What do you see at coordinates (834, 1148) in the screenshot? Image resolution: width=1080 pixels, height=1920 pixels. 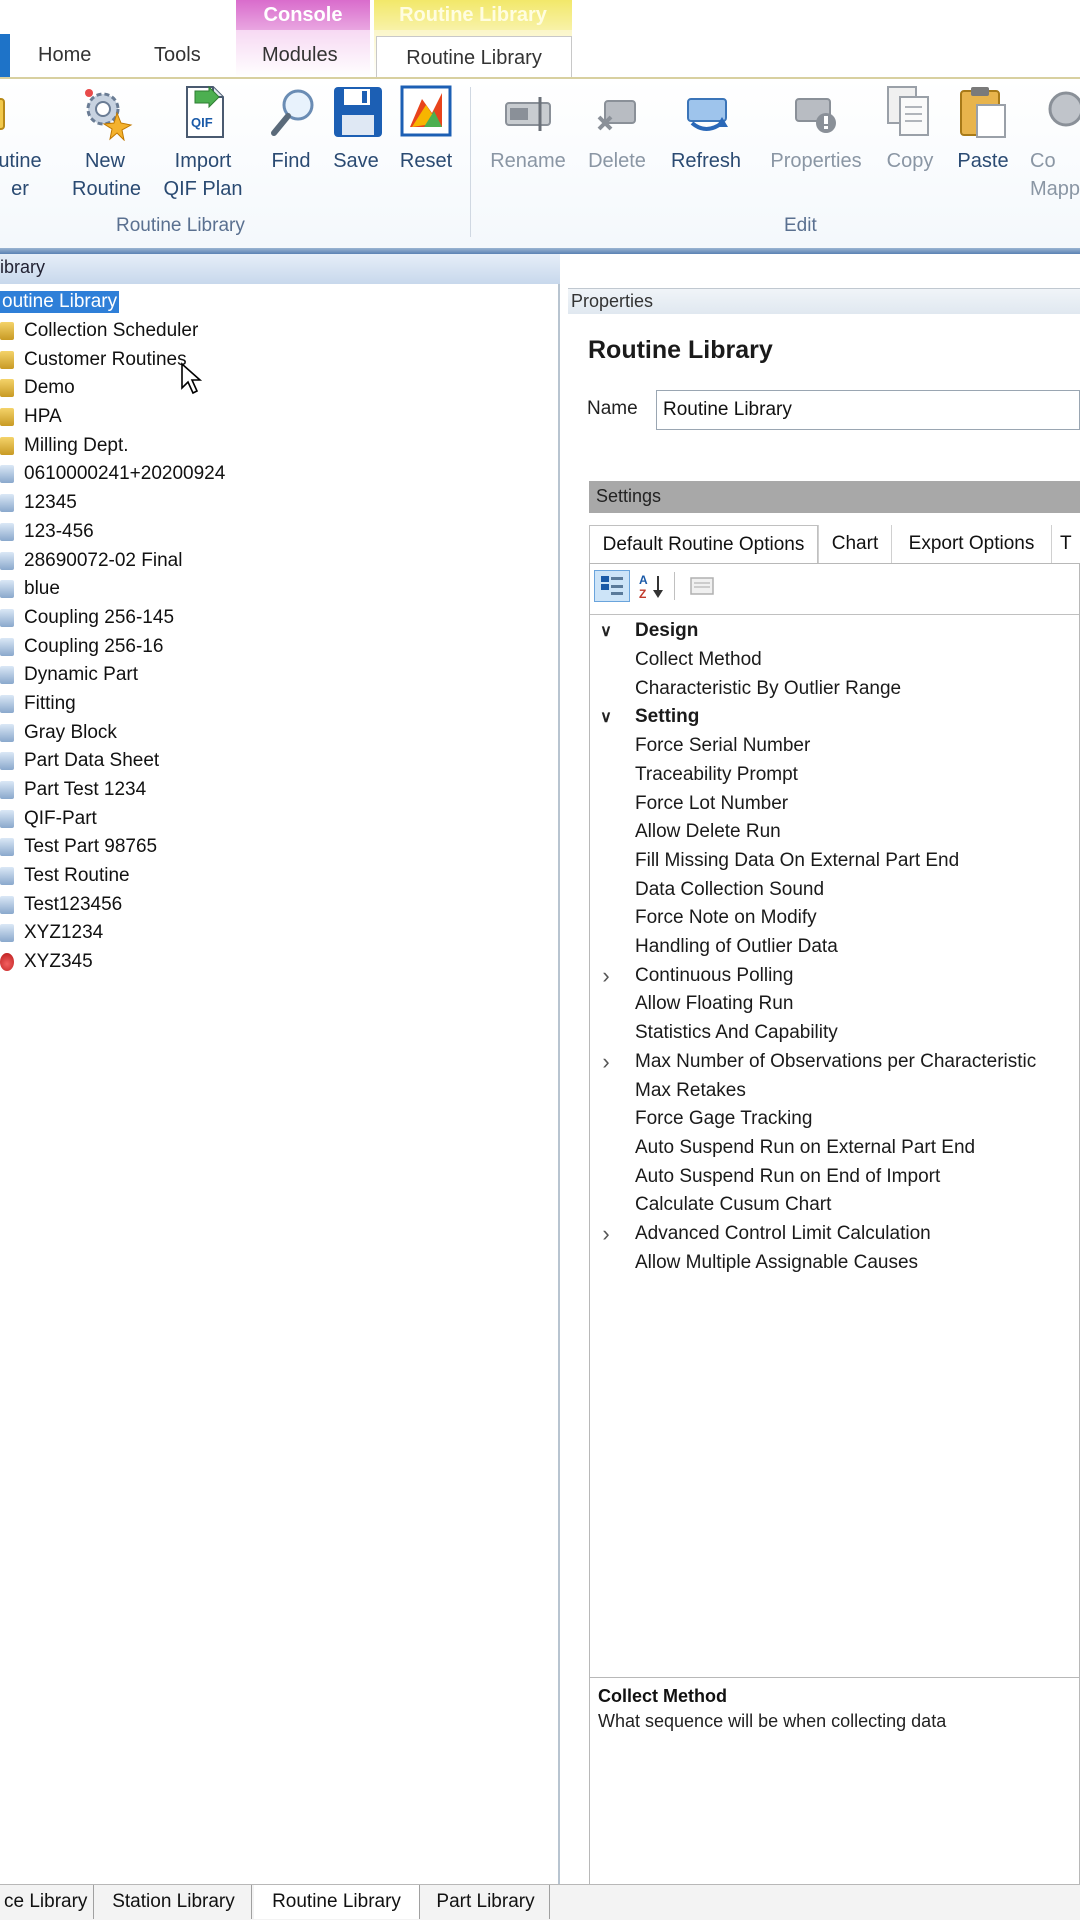 I see `property-row: Auto Suspend Run on External Part End` at bounding box center [834, 1148].